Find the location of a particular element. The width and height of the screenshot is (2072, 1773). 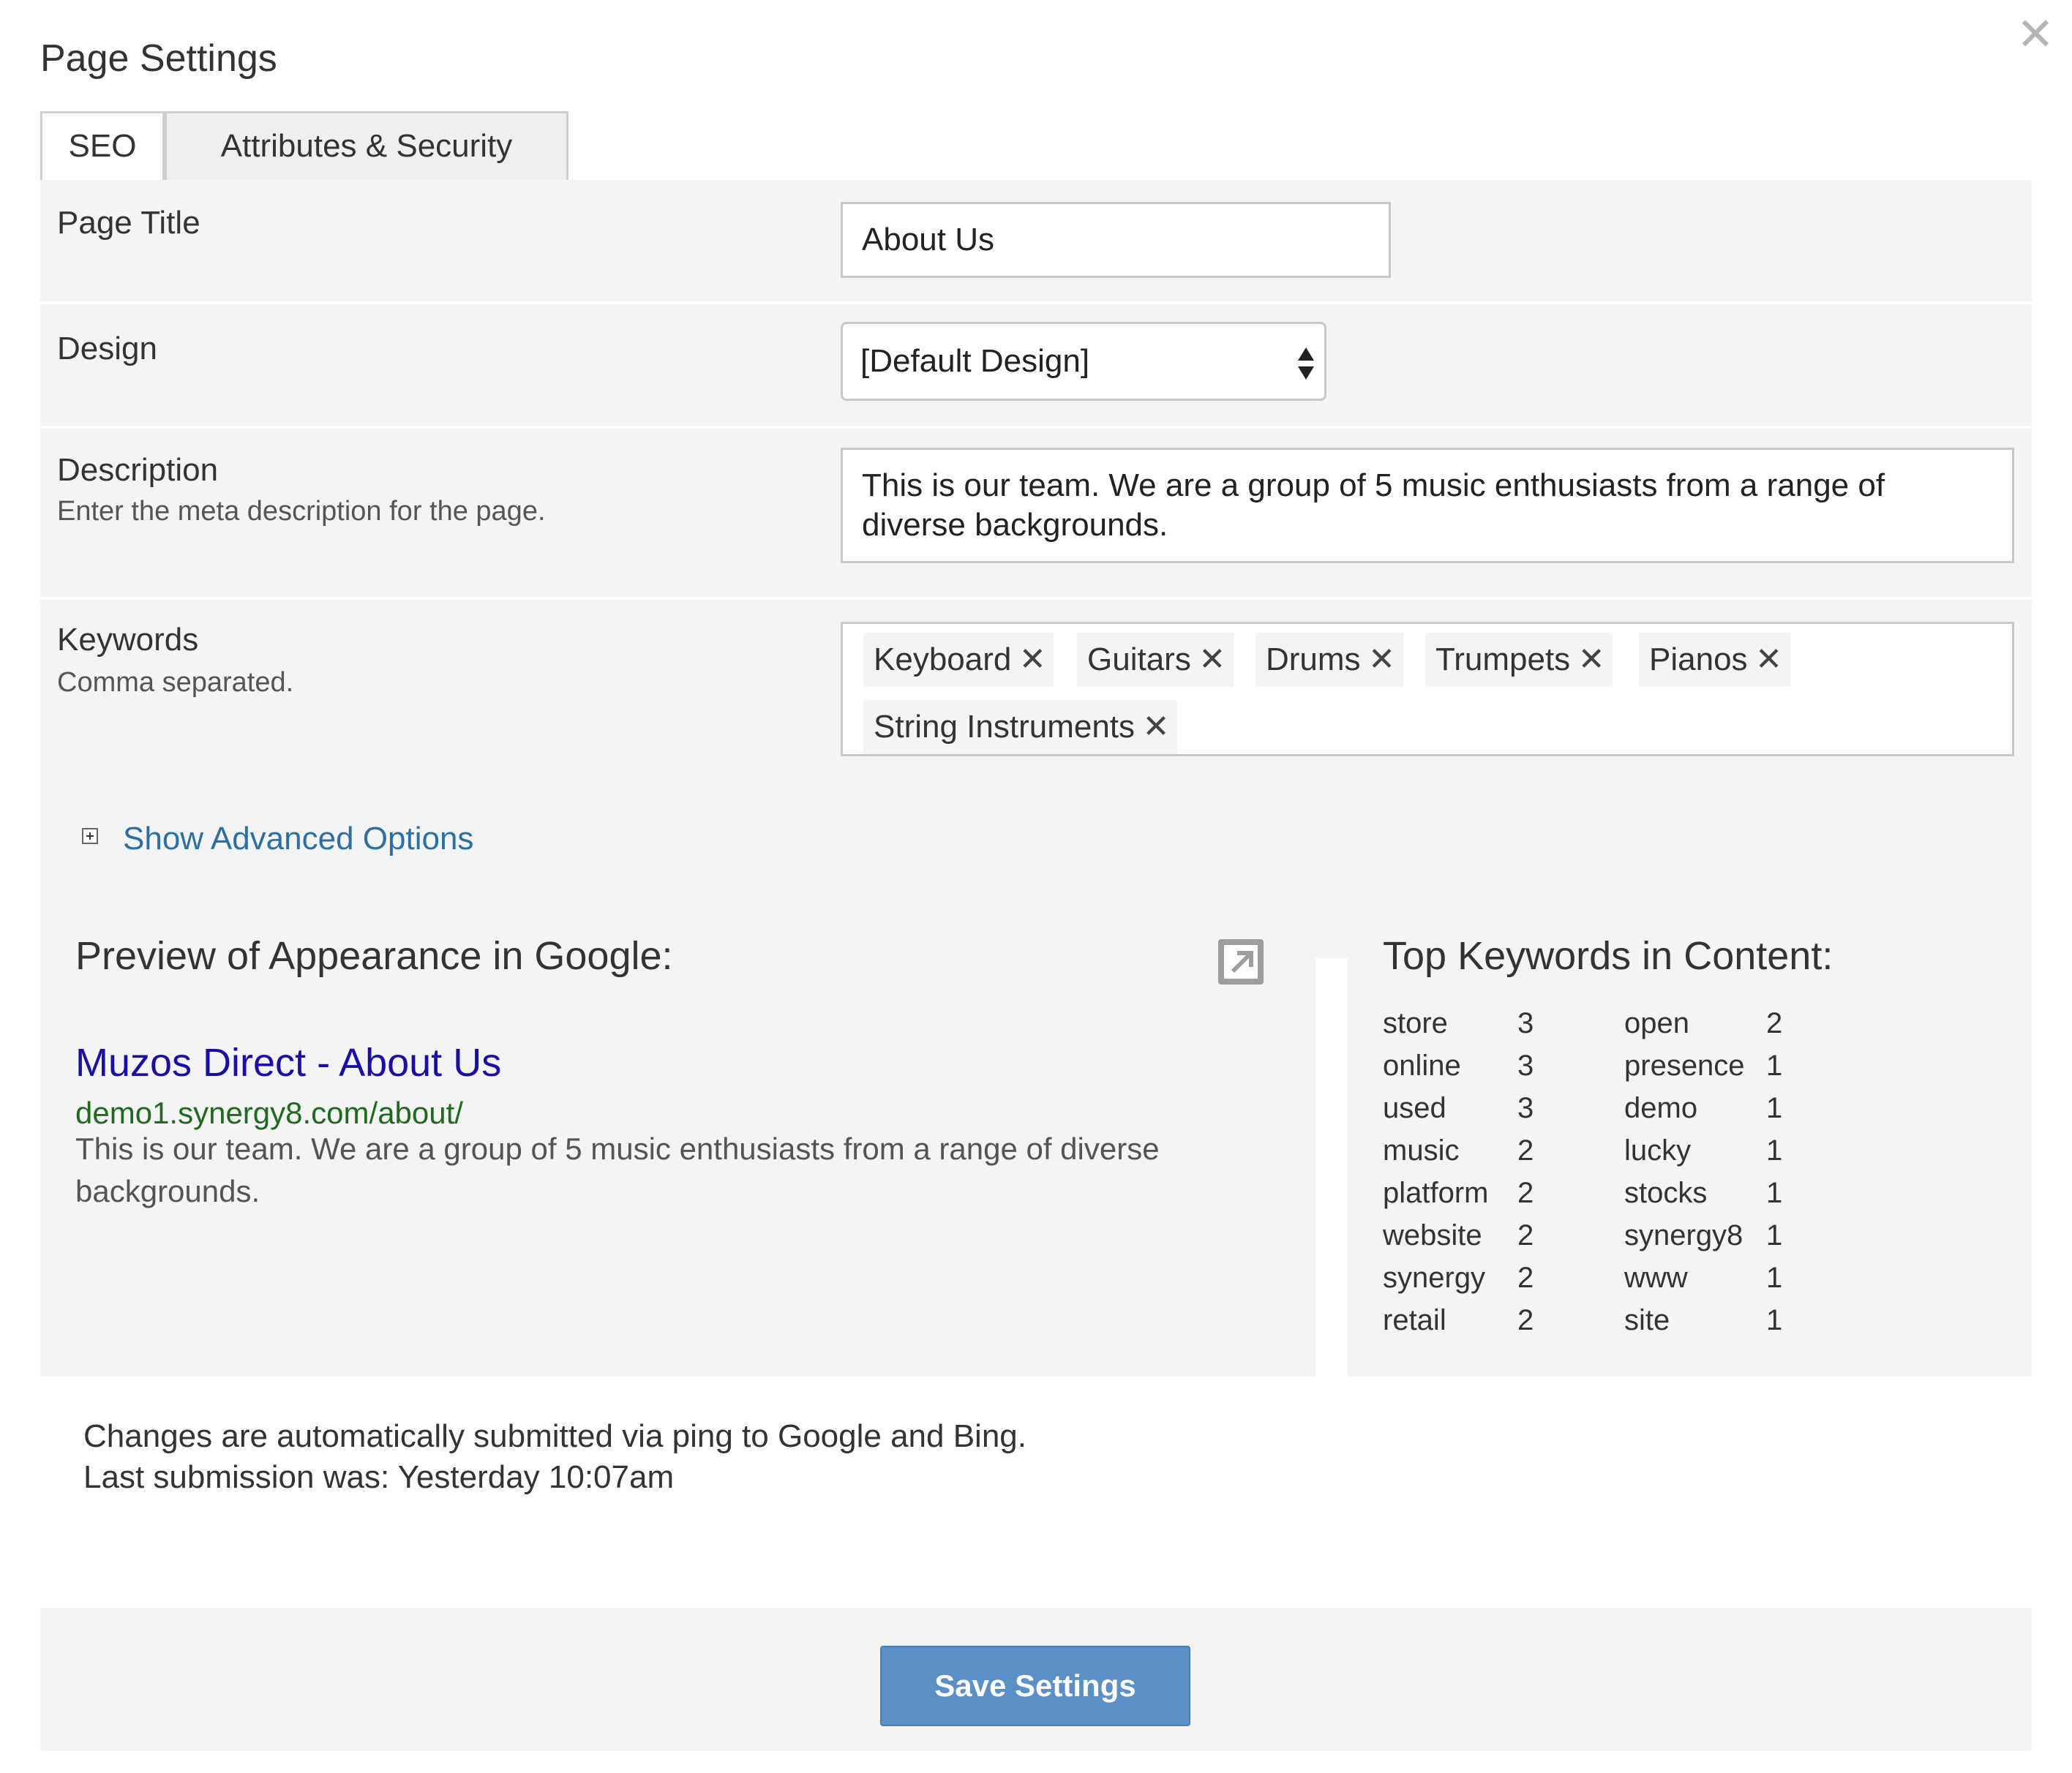

keyword-tag: Trumpets ✕ is located at coordinates (1519, 660).